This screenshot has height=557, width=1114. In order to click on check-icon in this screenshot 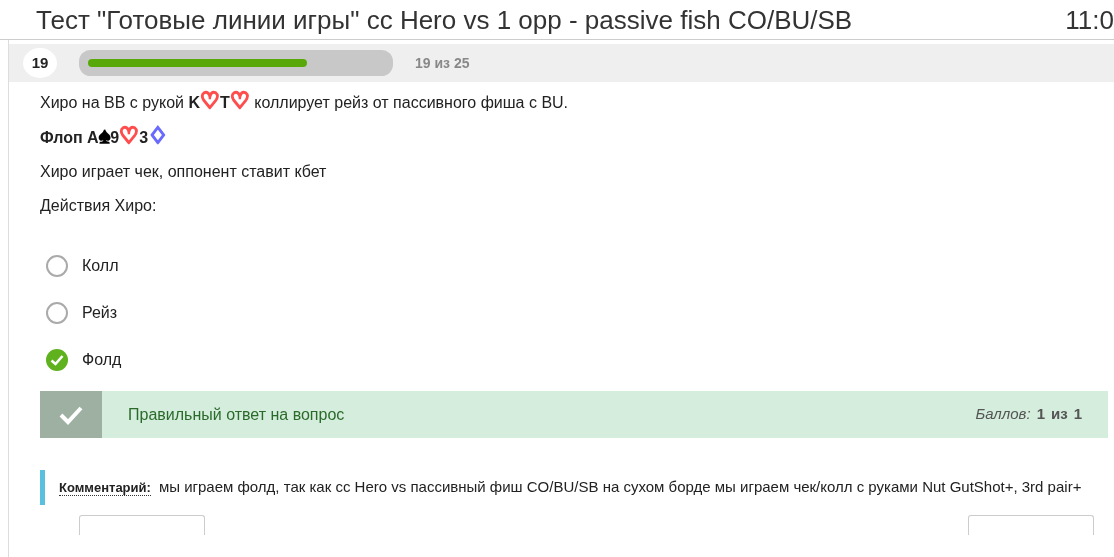, I will do `click(71, 414)`.